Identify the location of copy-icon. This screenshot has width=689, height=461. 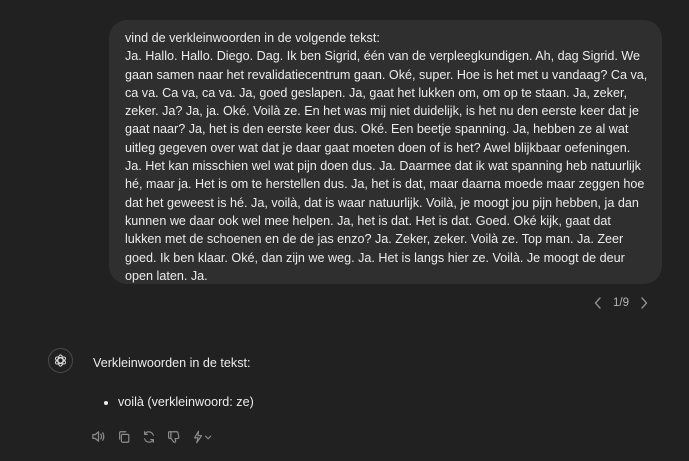
(123, 436).